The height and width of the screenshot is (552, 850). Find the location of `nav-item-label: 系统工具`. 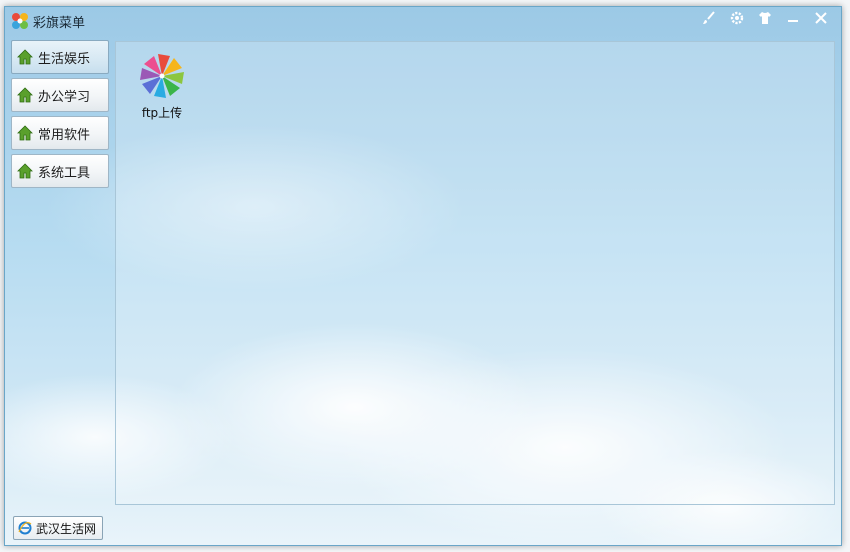

nav-item-label: 系统工具 is located at coordinates (64, 173).